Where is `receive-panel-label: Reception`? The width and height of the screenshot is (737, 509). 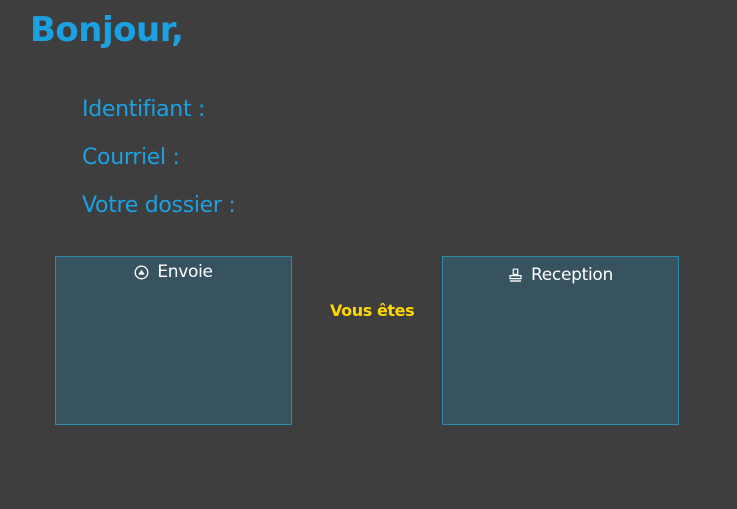 receive-panel-label: Reception is located at coordinates (572, 275).